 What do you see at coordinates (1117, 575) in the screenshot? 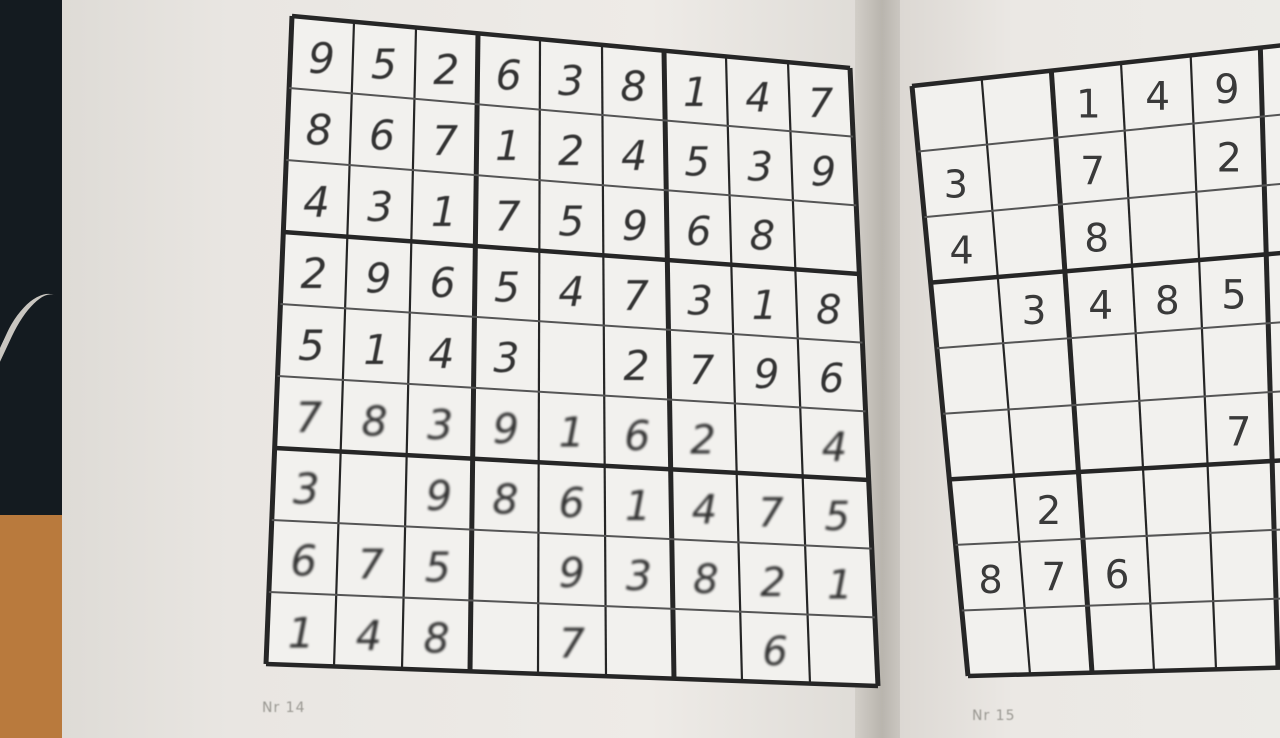
I see `right-sudoku-cell-digit: 6` at bounding box center [1117, 575].